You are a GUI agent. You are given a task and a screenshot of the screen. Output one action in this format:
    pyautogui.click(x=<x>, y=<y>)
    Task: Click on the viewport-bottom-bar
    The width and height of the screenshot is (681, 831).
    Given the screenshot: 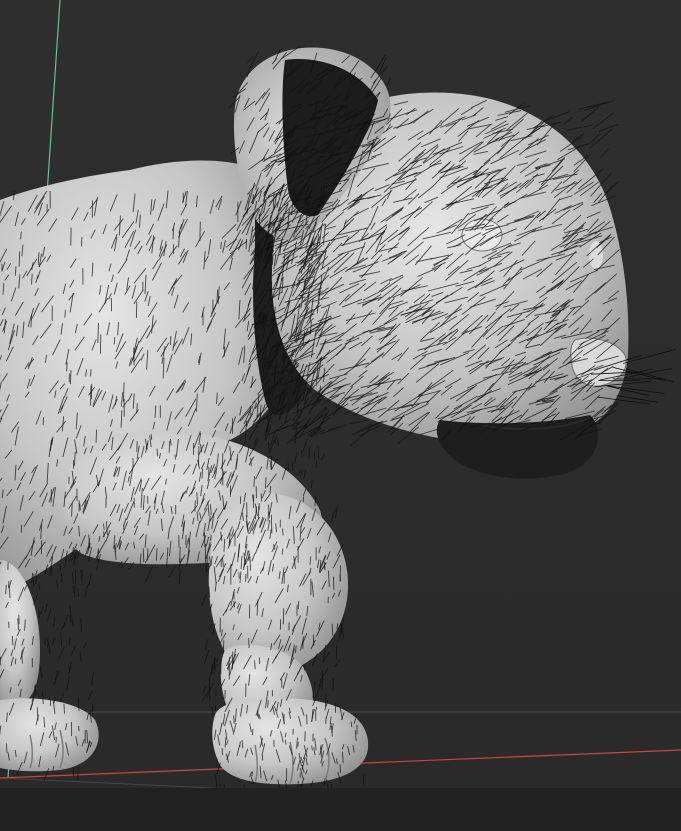 What is the action you would take?
    pyautogui.click(x=340, y=809)
    